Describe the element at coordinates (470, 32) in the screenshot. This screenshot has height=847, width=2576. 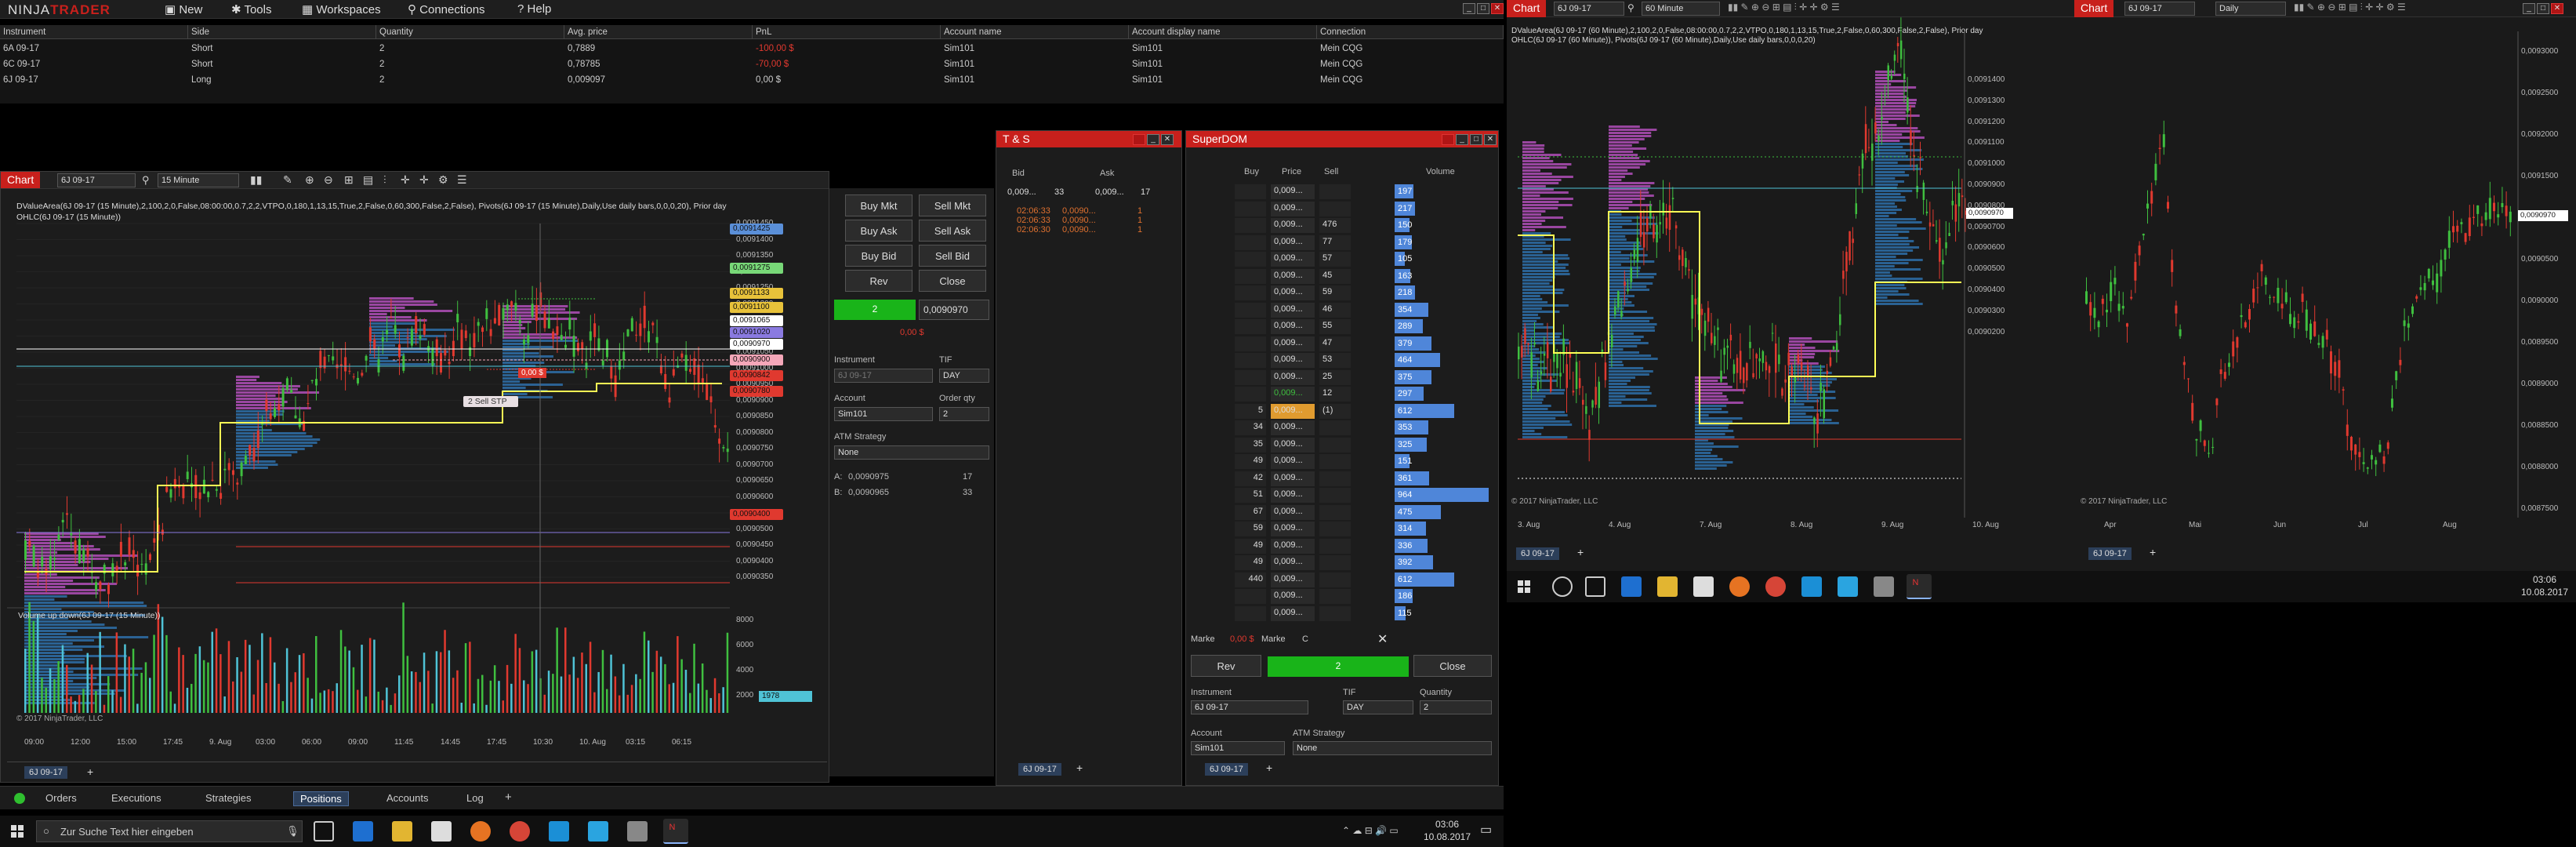
I see `col-quantity: Quantity` at that location.